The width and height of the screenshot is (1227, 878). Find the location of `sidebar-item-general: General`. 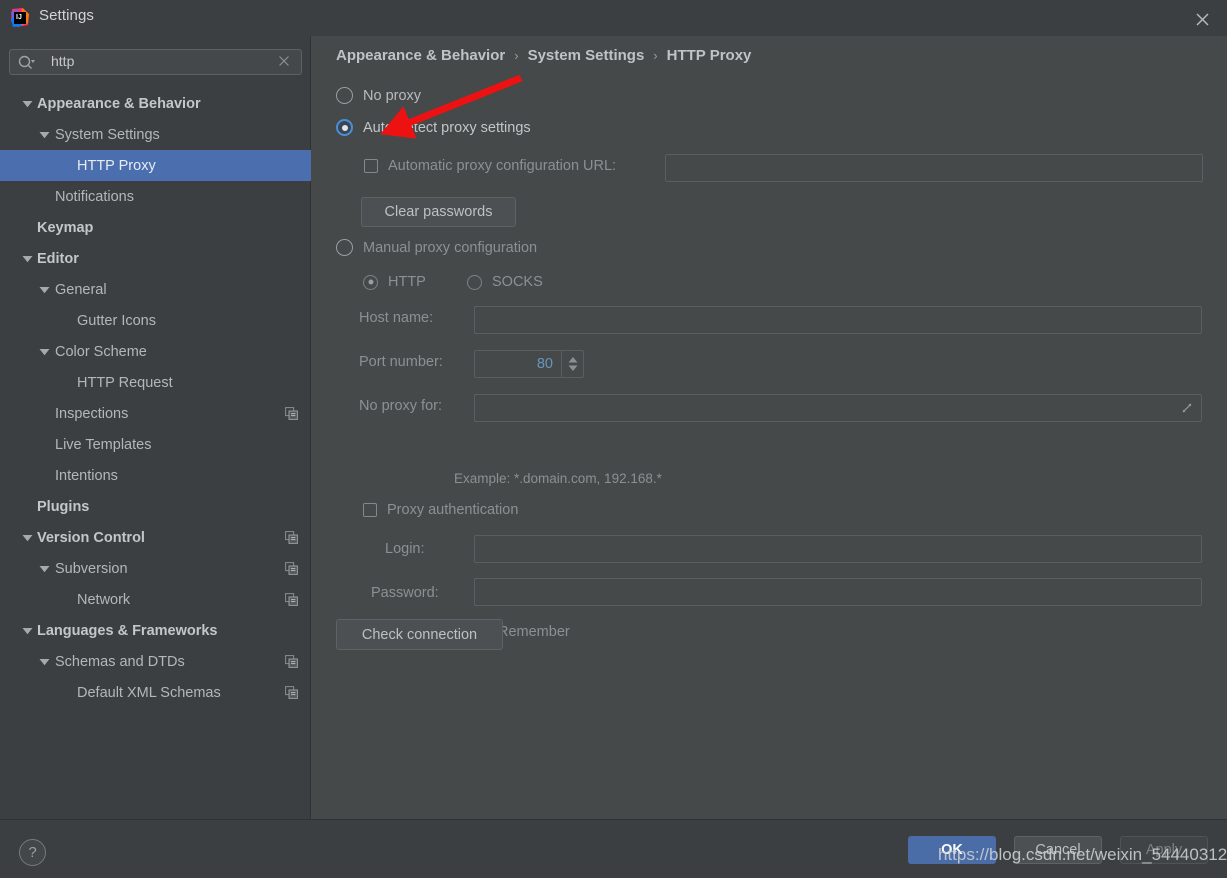

sidebar-item-general: General is located at coordinates (155, 289).